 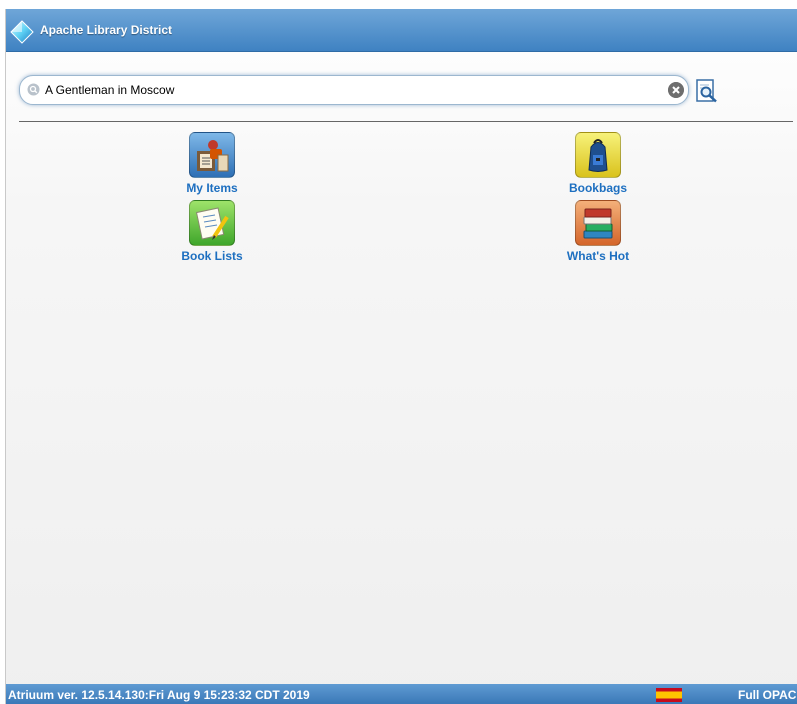 I want to click on search-input, so click(x=345, y=90).